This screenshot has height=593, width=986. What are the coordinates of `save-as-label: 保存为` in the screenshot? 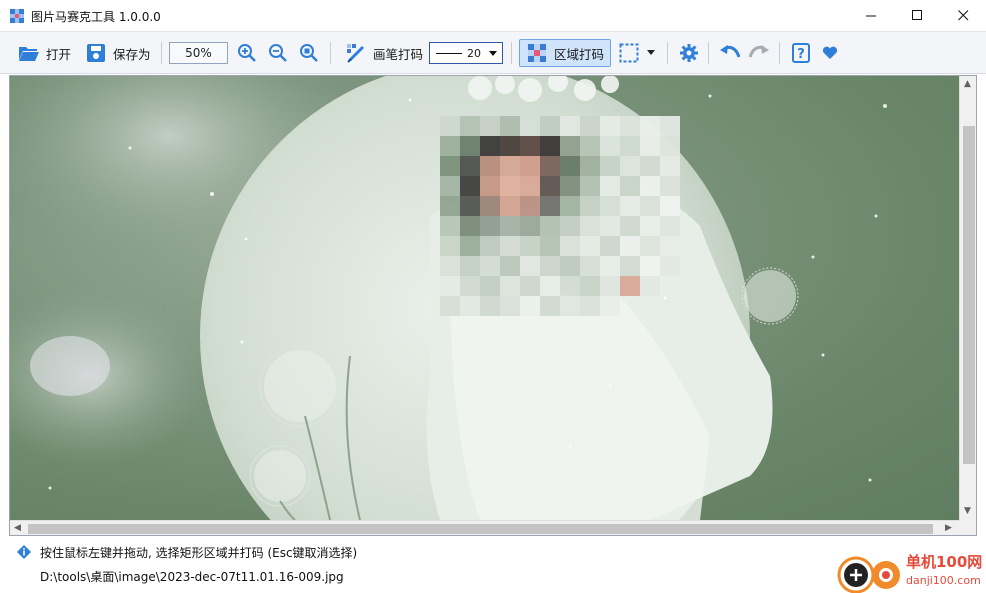 It's located at (132, 54).